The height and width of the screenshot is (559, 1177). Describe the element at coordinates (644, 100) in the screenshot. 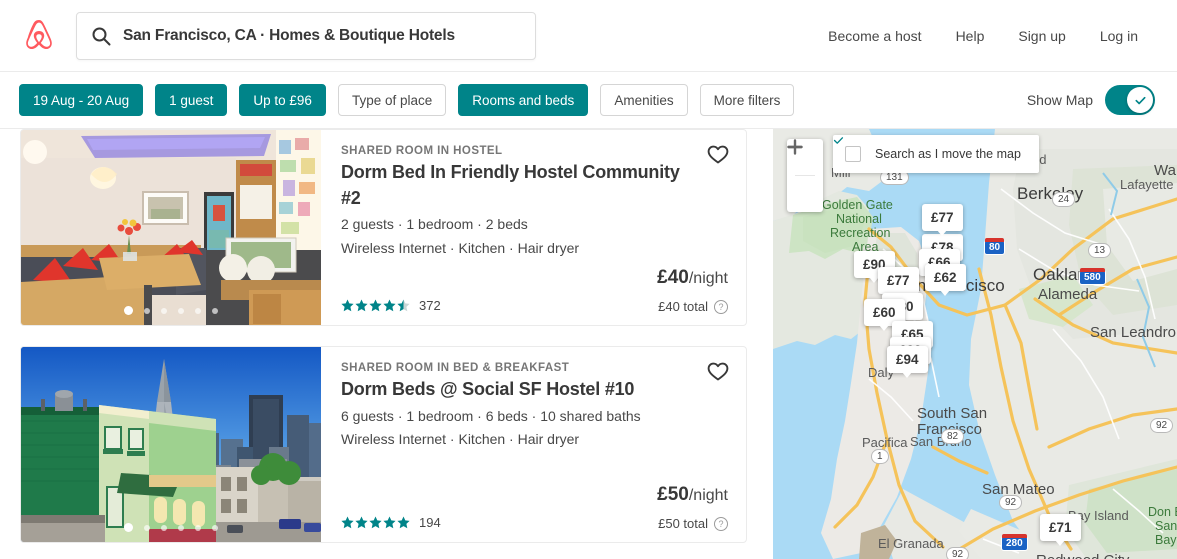

I see `filter-amenities: Amenities` at that location.